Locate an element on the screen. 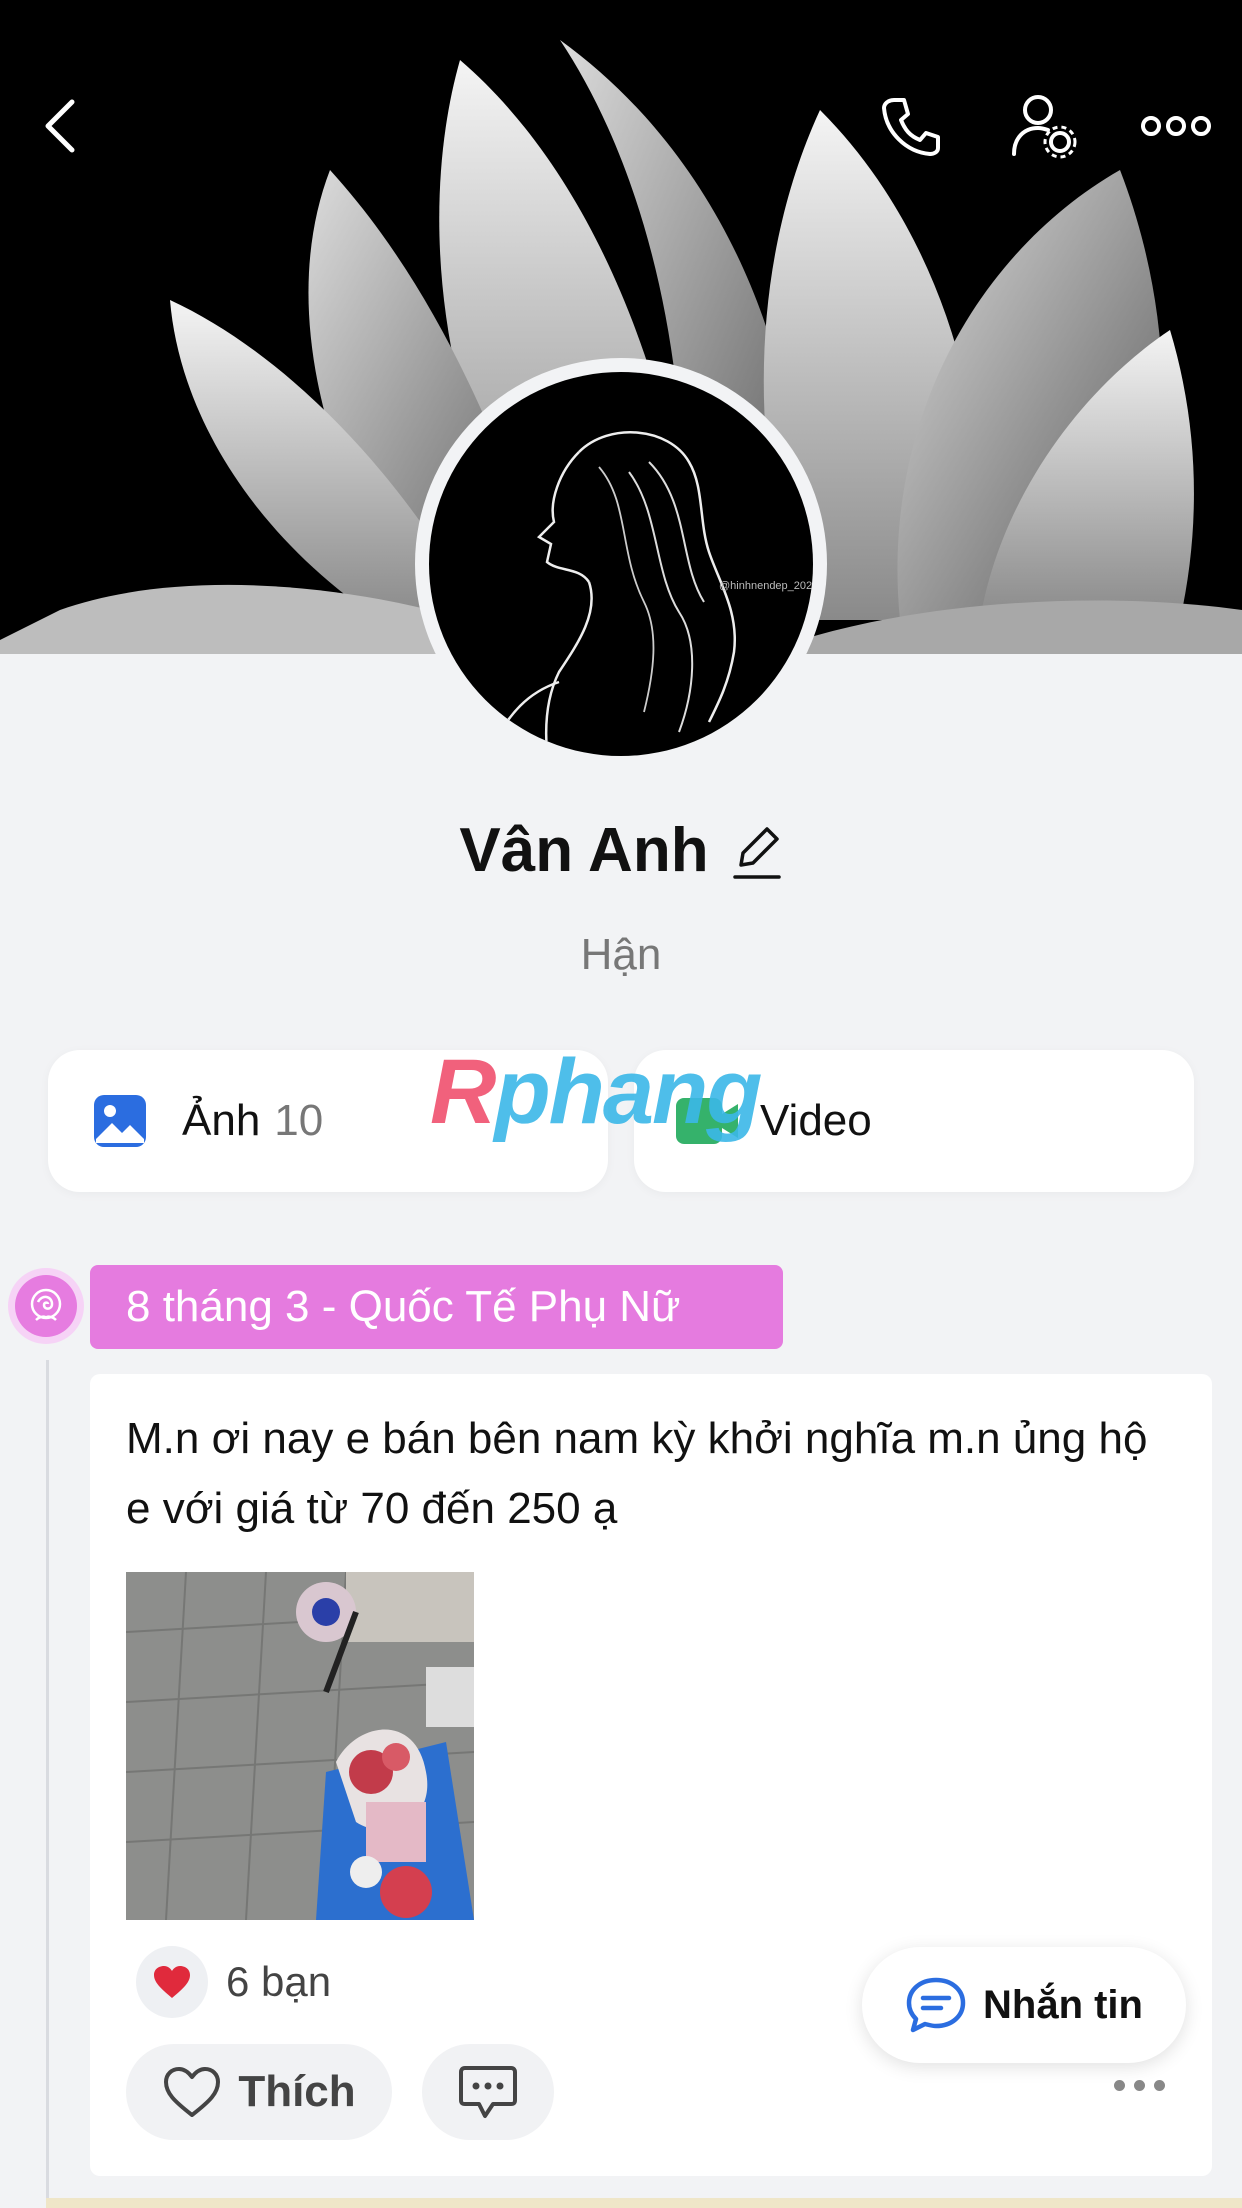  heart-outline-icon is located at coordinates (192, 2092).